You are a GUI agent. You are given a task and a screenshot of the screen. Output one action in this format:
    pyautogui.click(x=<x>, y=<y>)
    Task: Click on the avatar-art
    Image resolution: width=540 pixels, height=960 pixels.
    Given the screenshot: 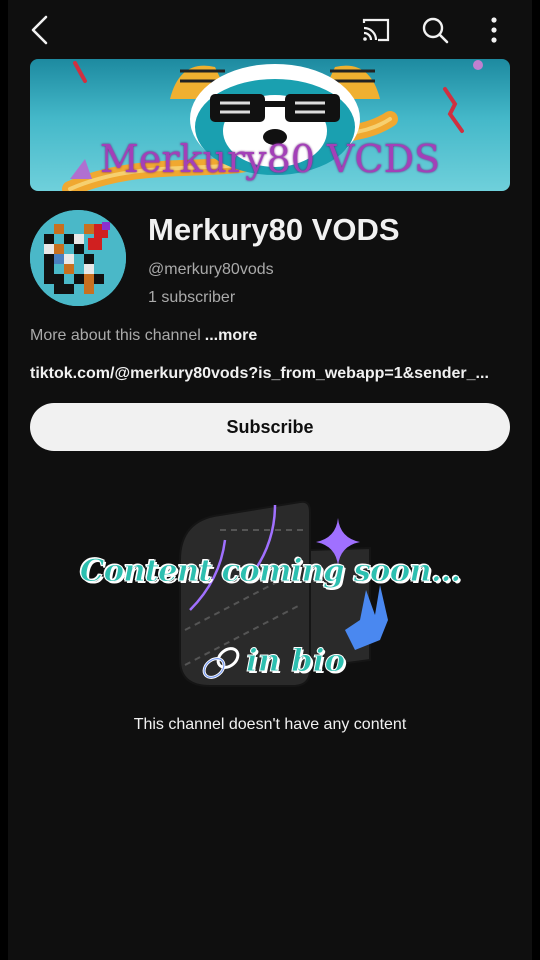 What is the action you would take?
    pyautogui.click(x=78, y=258)
    